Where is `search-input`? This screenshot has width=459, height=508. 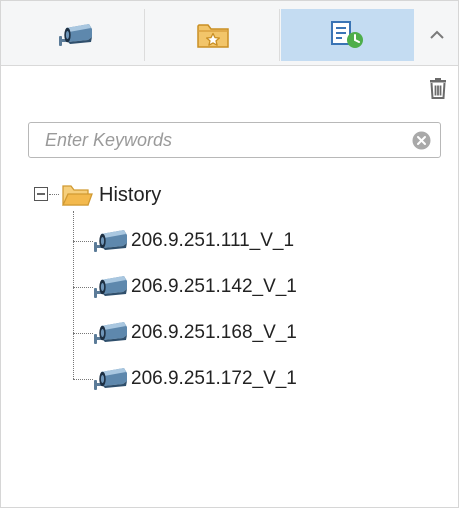 search-input is located at coordinates (214, 140).